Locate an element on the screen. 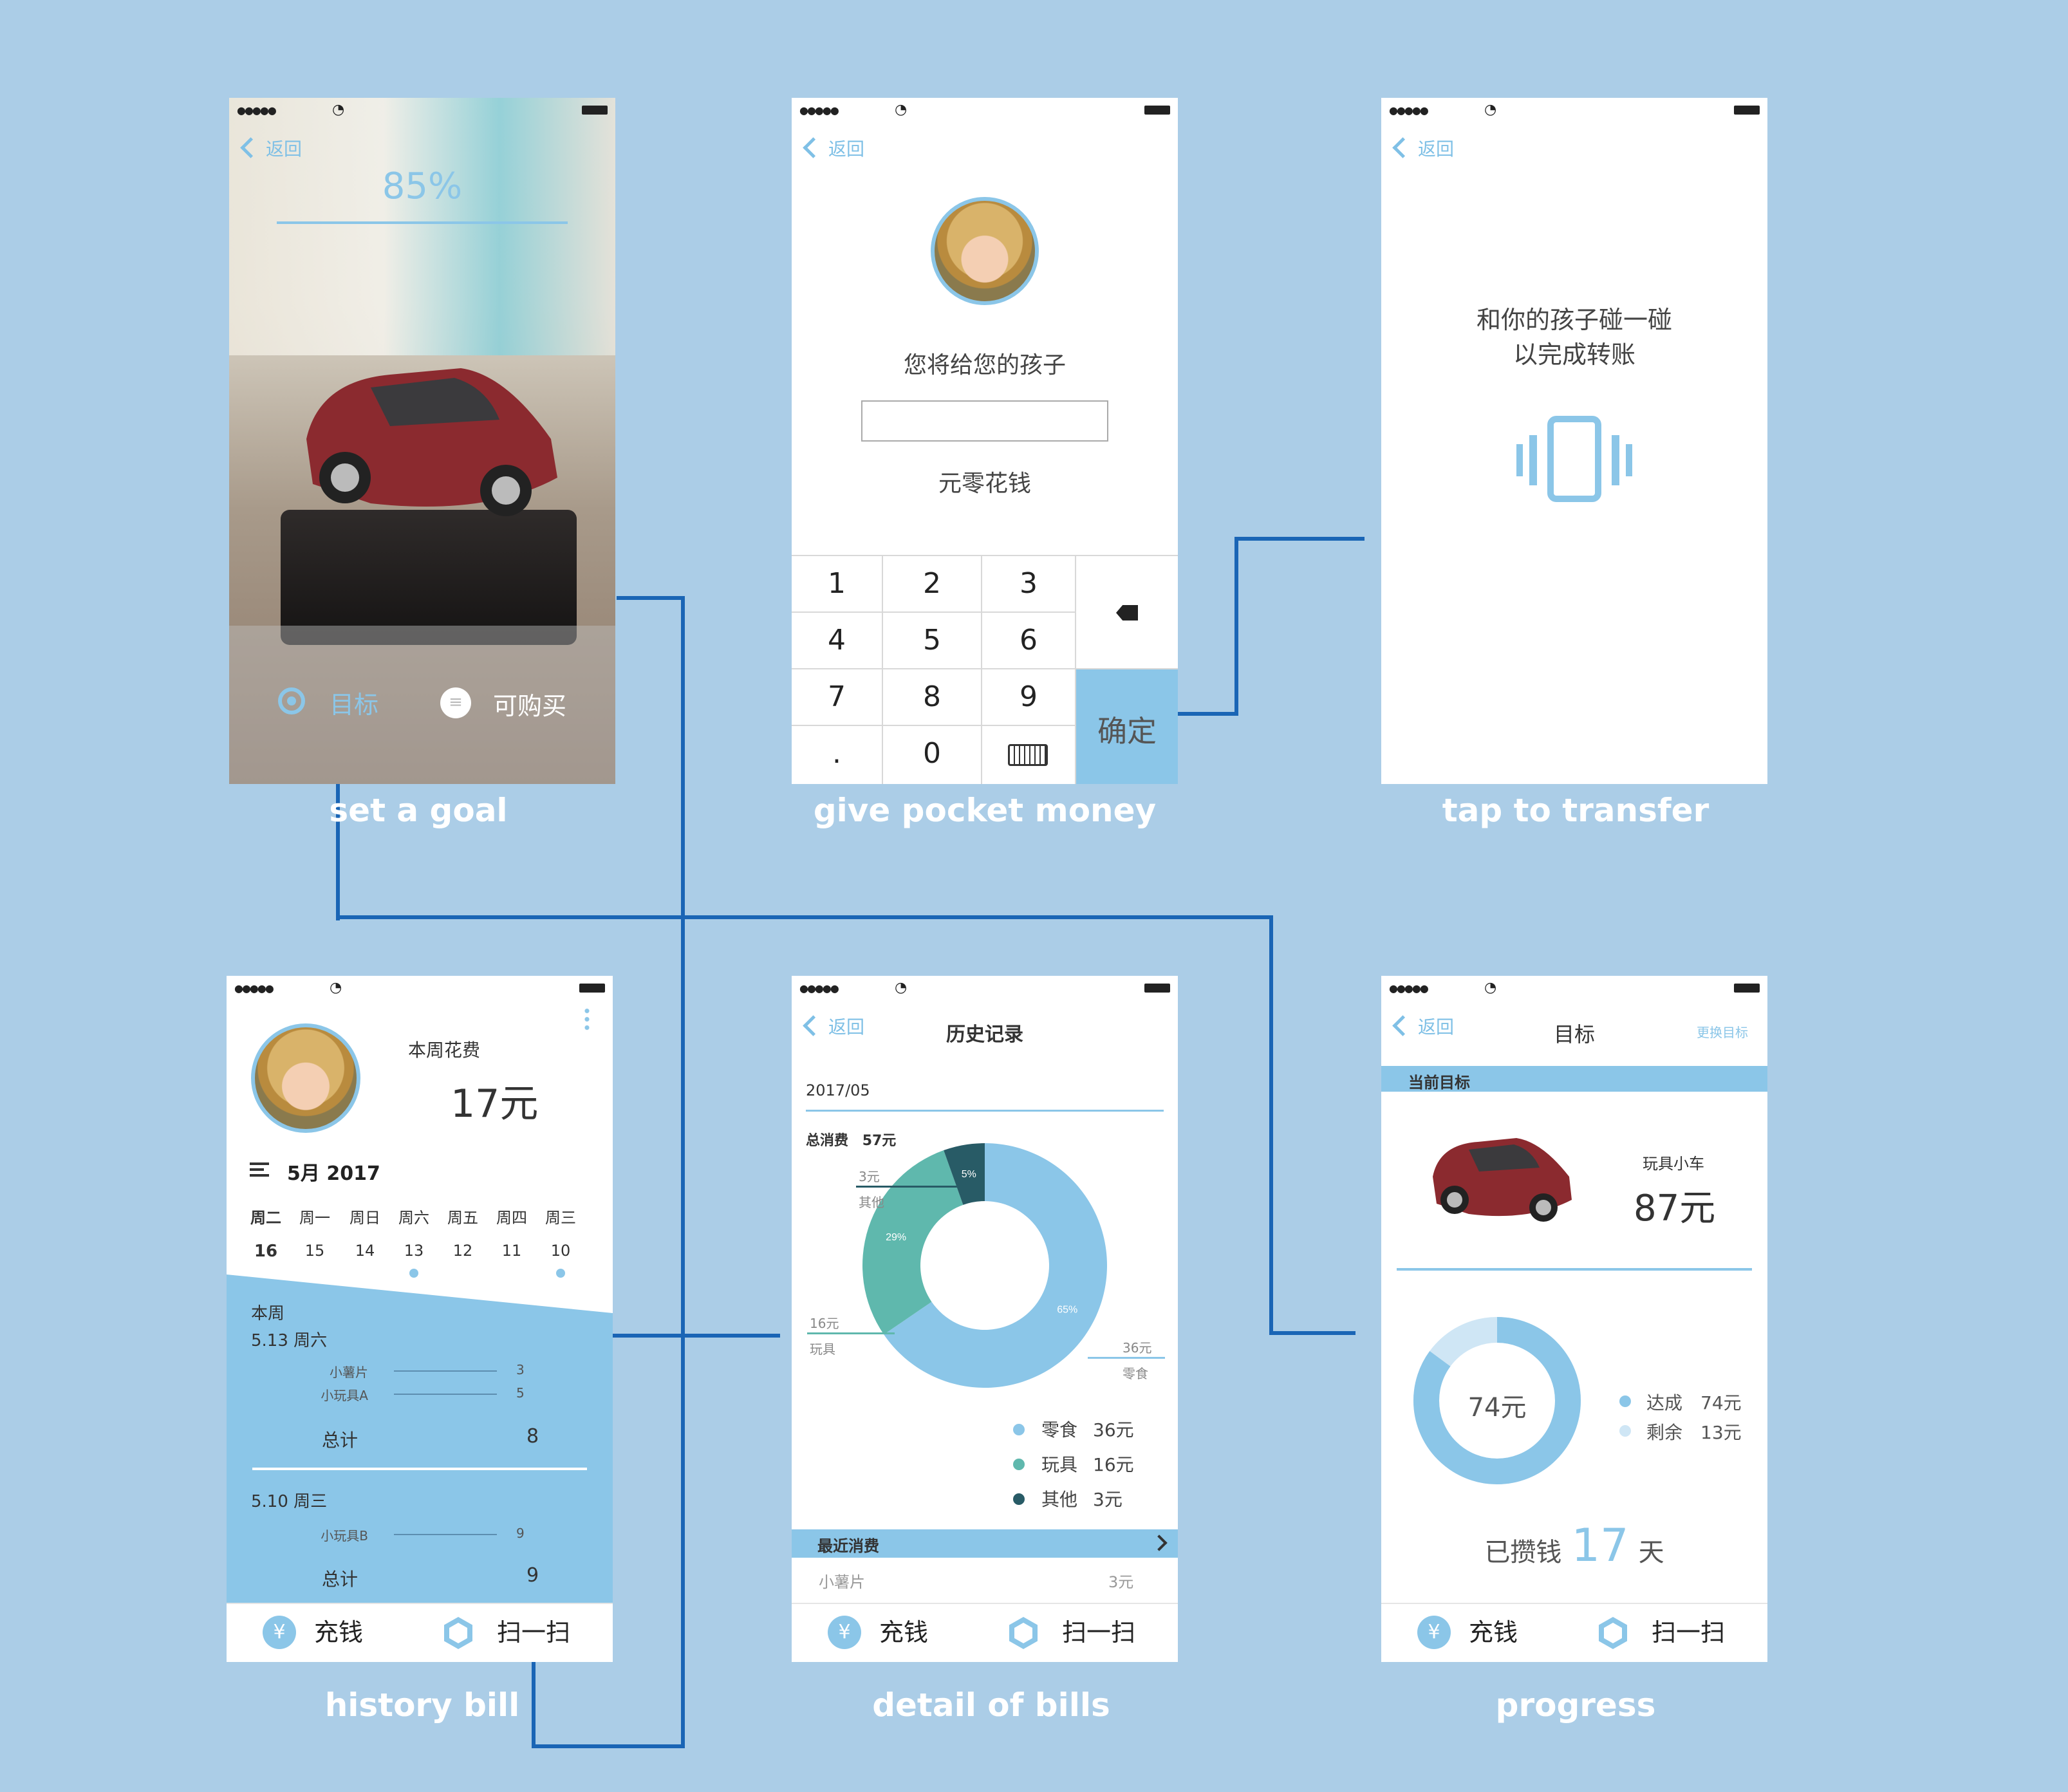 The width and height of the screenshot is (2068, 1792). change-goal-link: 更换目标 is located at coordinates (1722, 1031).